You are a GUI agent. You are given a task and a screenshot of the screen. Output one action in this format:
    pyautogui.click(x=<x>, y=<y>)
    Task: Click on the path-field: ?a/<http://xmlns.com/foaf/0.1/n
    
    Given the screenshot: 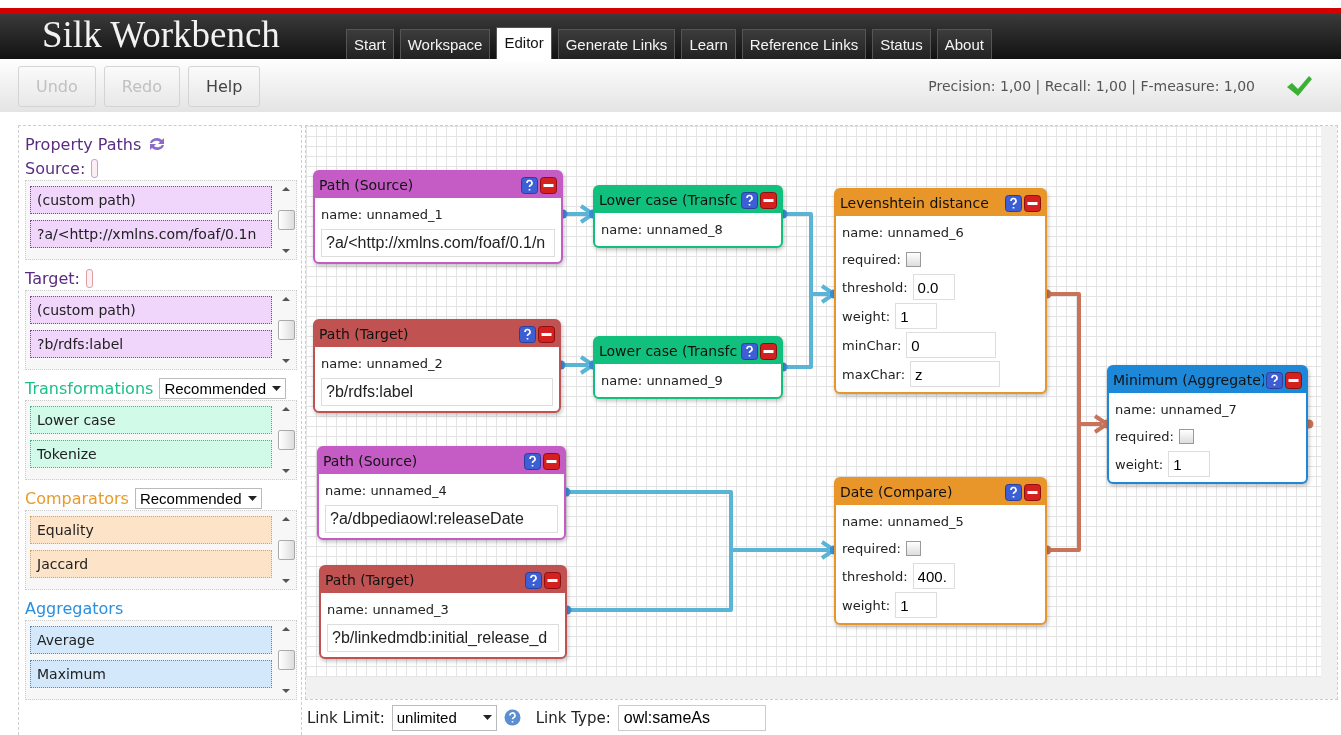 What is the action you would take?
    pyautogui.click(x=438, y=243)
    